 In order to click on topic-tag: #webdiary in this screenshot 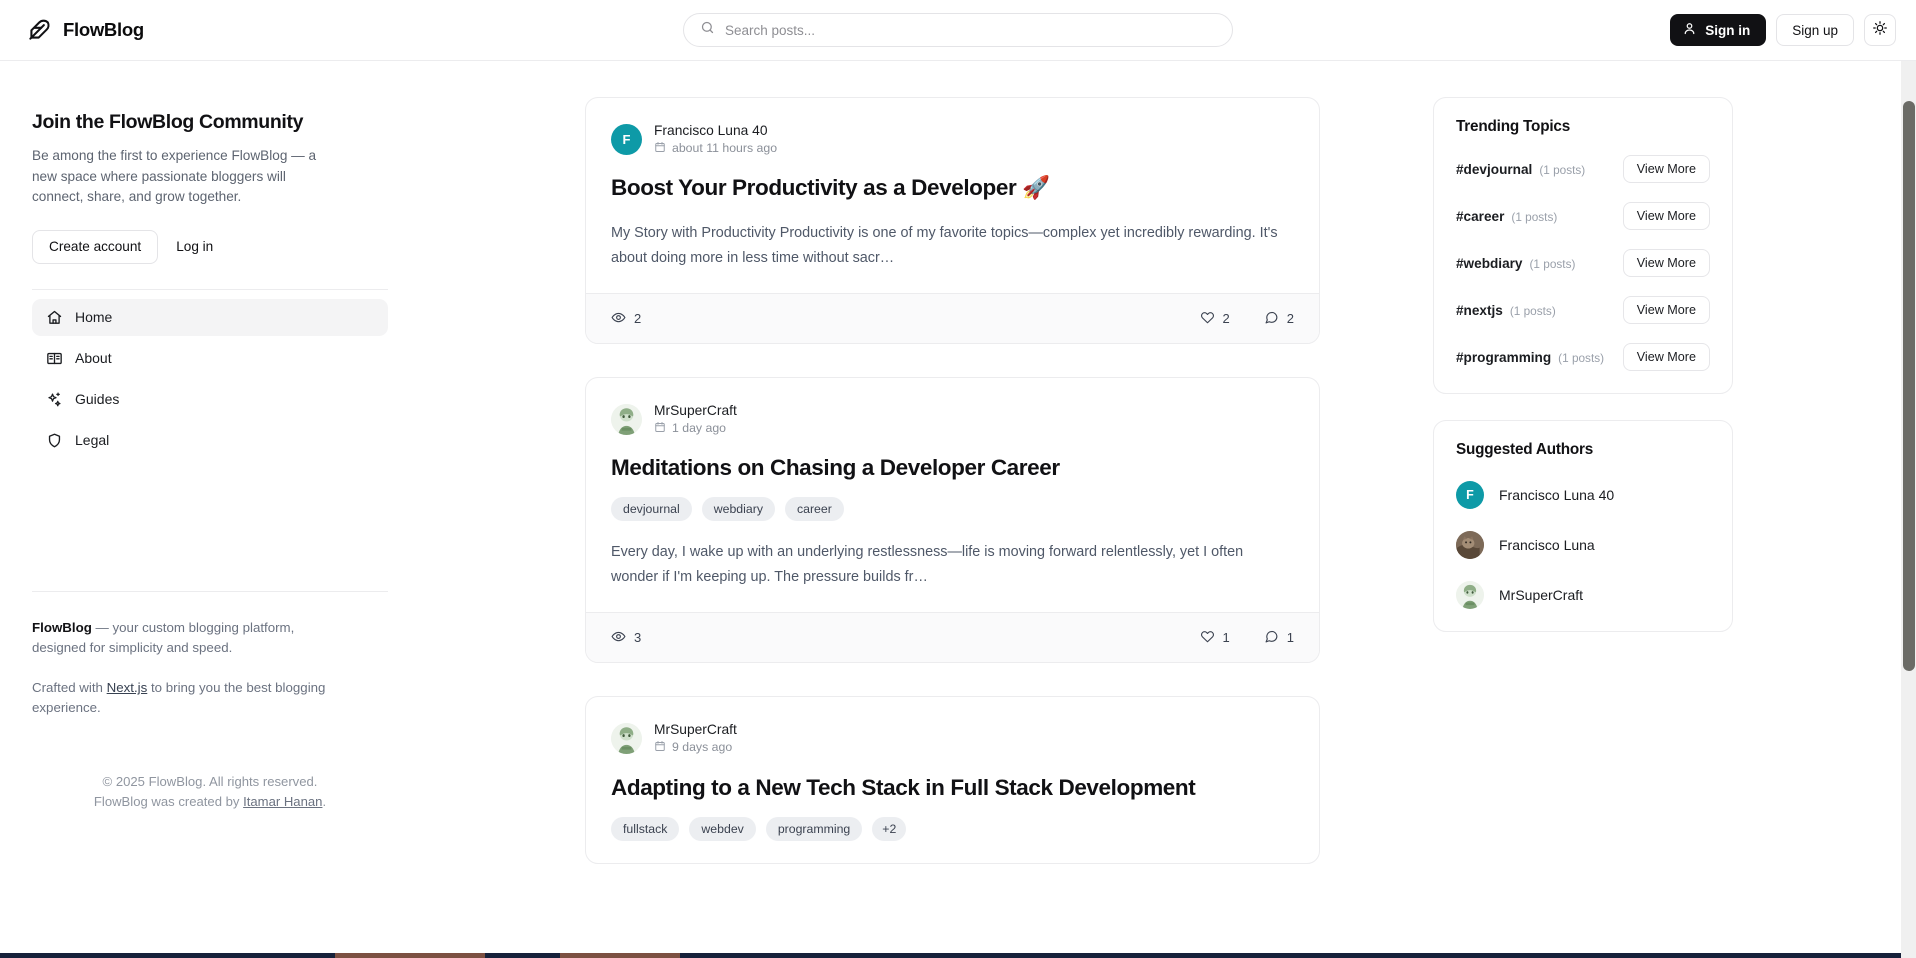, I will do `click(1489, 263)`.